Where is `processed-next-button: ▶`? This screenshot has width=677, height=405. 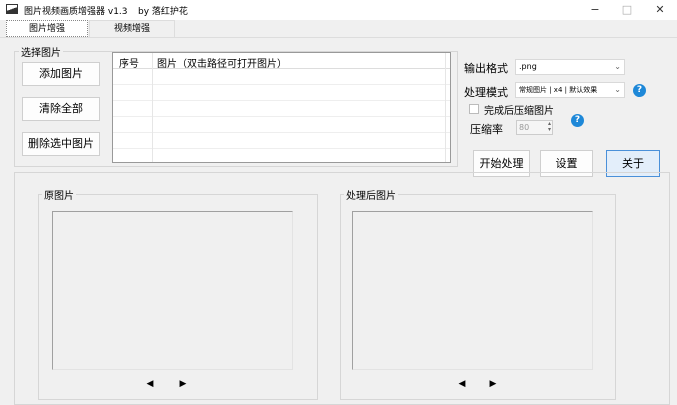 processed-next-button: ▶ is located at coordinates (493, 384).